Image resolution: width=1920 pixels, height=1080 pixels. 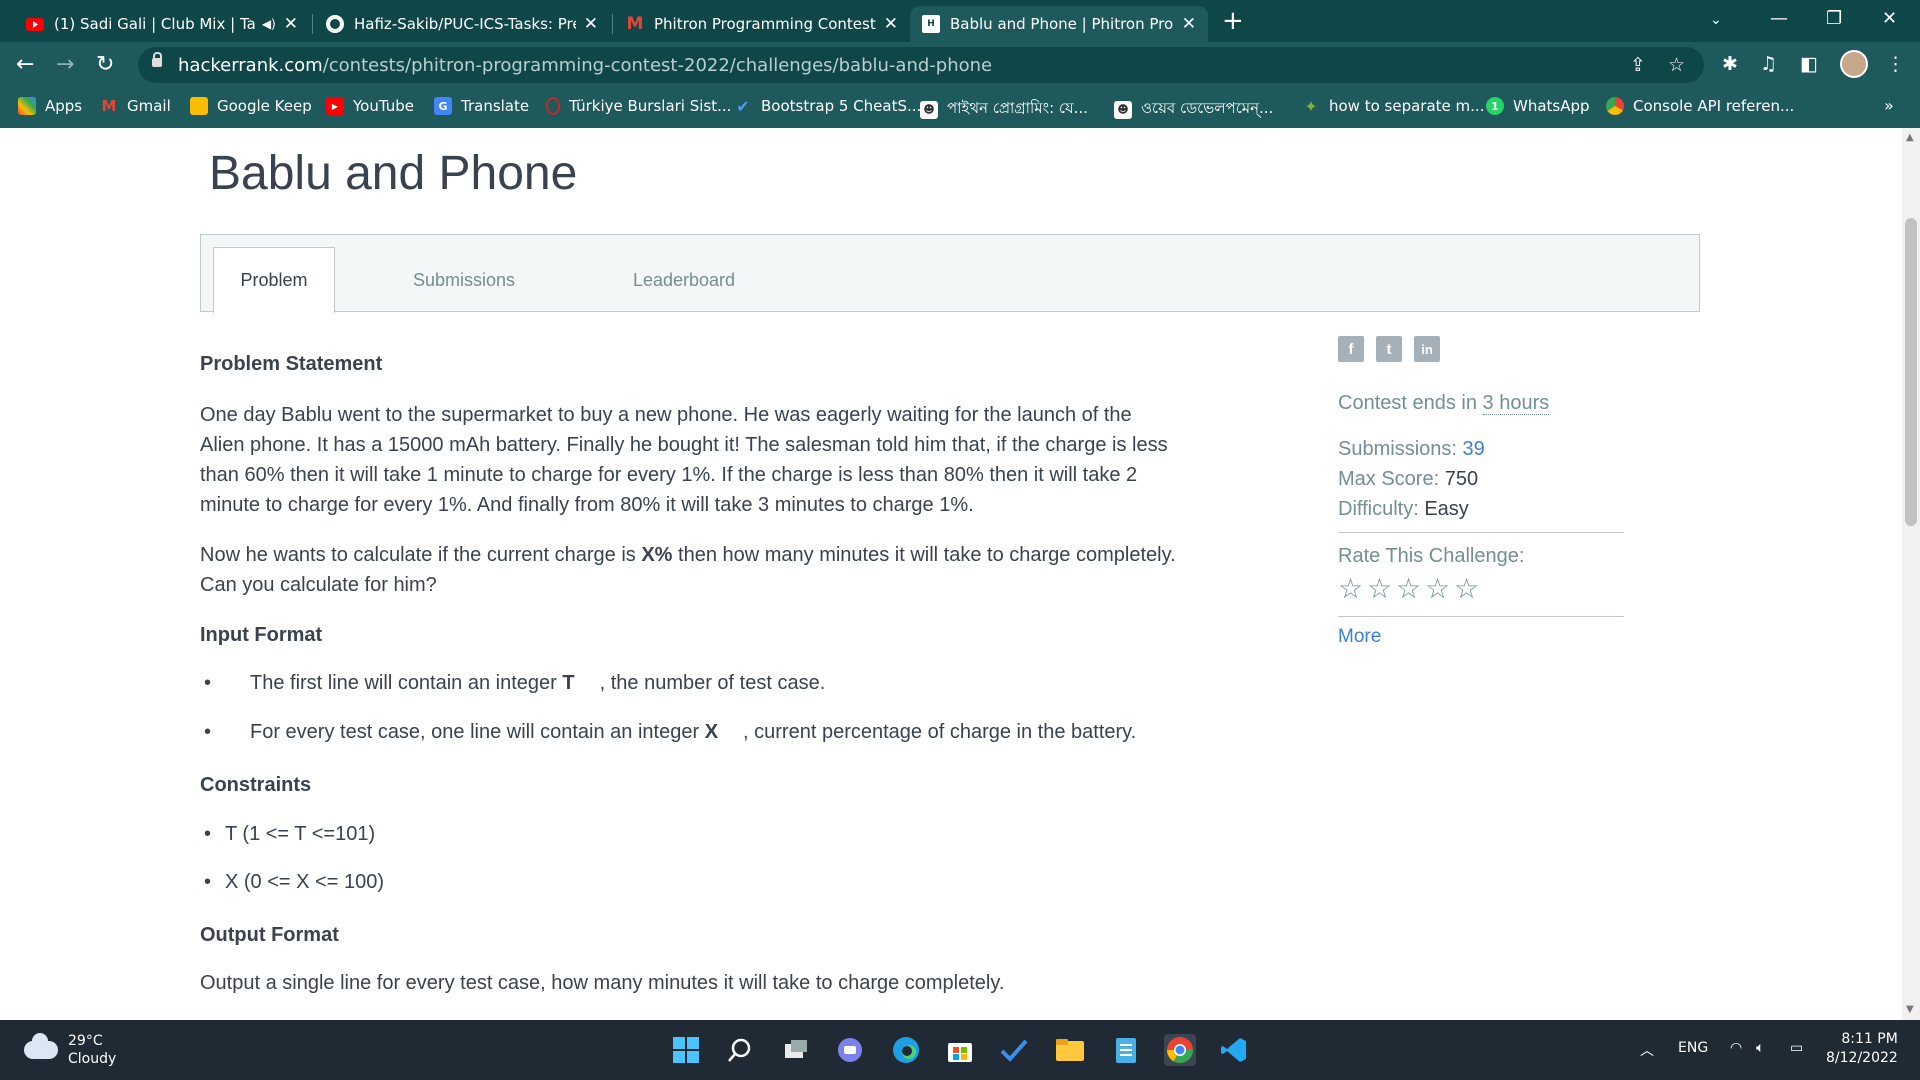 What do you see at coordinates (1736, 1048) in the screenshot?
I see `wifi-icon: ◠` at bounding box center [1736, 1048].